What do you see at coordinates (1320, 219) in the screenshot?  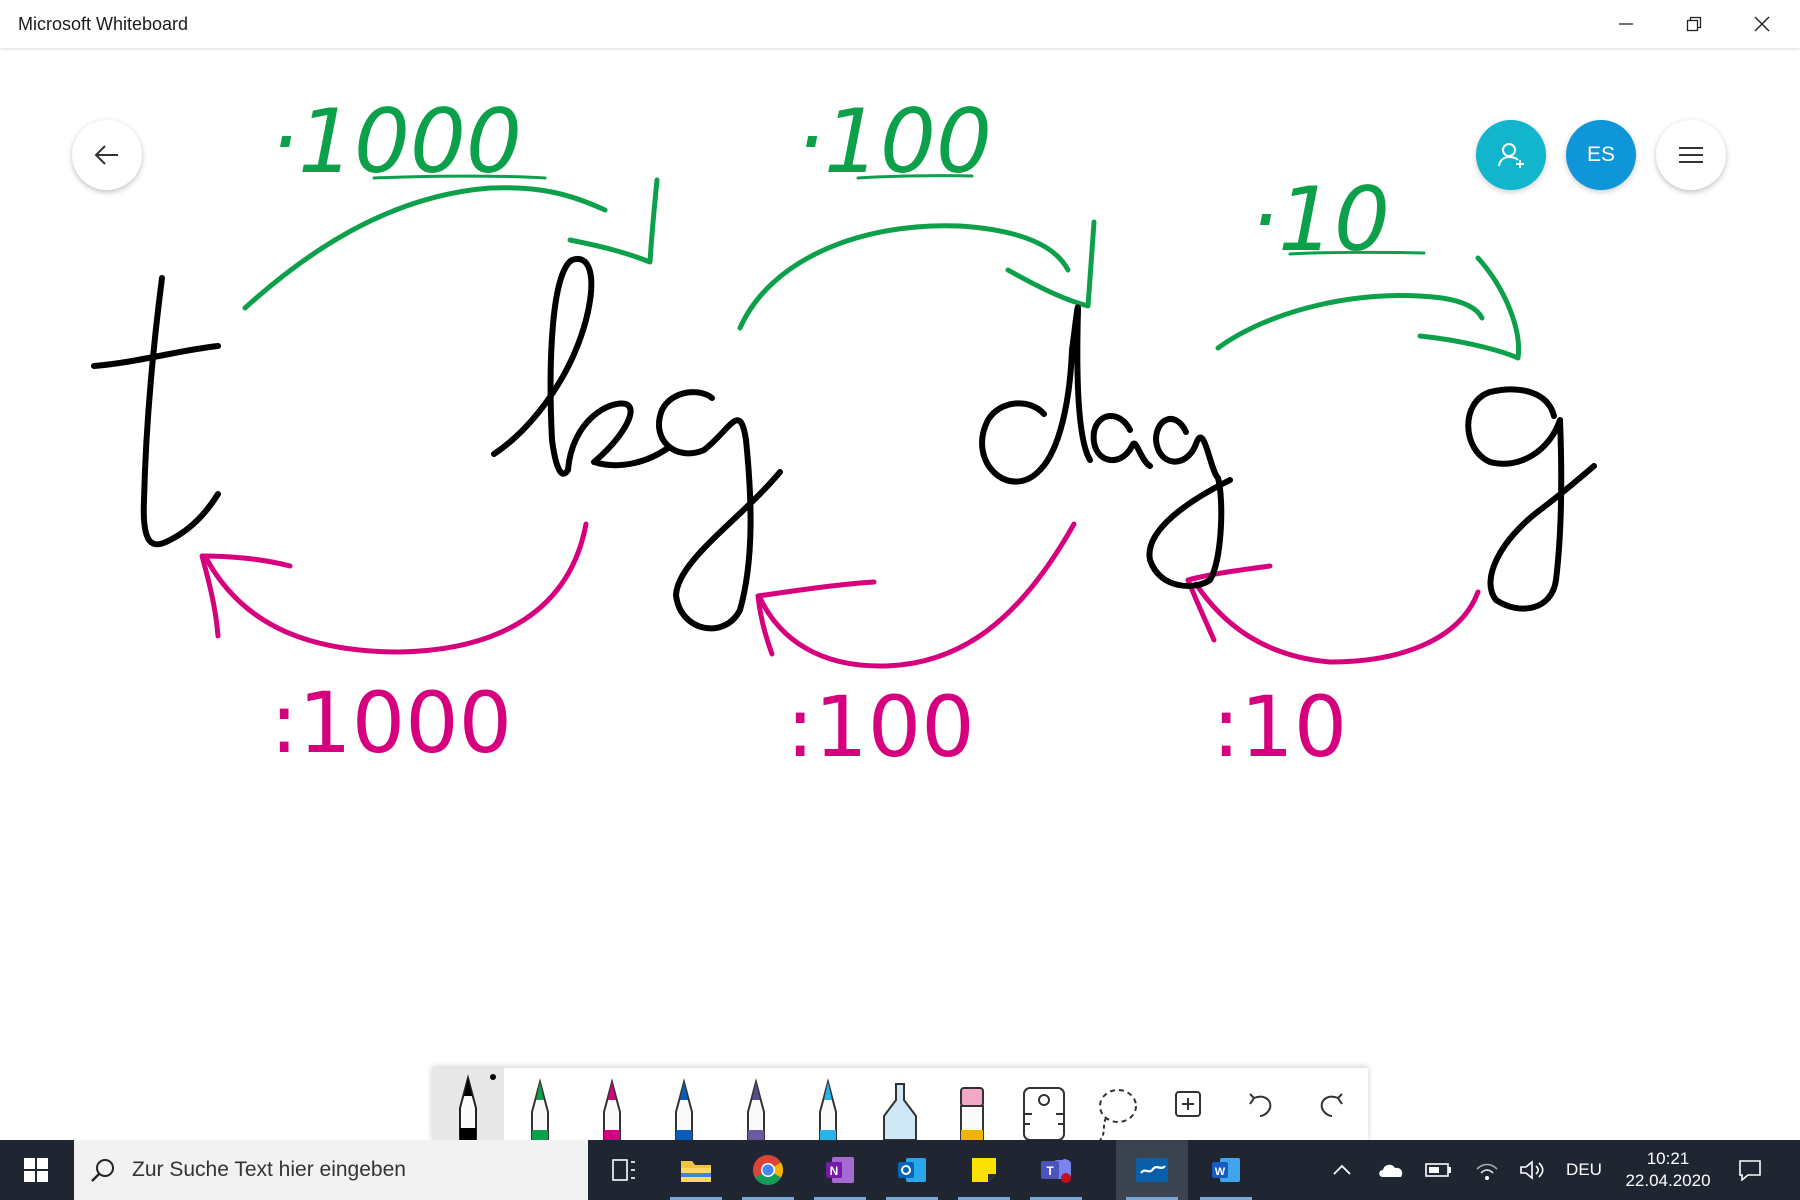 I see `label-dag-g-multiply: ·10` at bounding box center [1320, 219].